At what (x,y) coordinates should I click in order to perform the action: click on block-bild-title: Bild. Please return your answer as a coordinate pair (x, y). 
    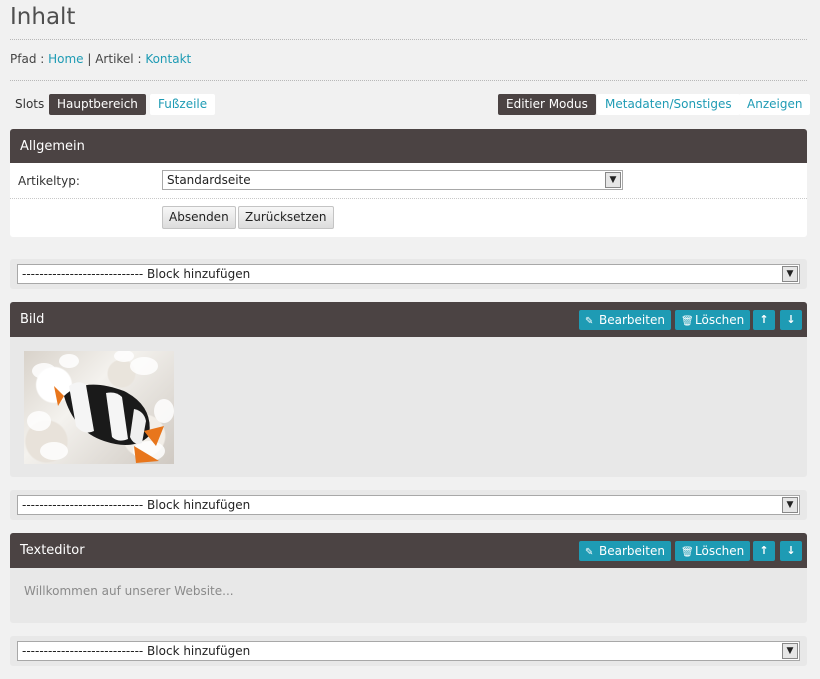
    Looking at the image, I should click on (32, 319).